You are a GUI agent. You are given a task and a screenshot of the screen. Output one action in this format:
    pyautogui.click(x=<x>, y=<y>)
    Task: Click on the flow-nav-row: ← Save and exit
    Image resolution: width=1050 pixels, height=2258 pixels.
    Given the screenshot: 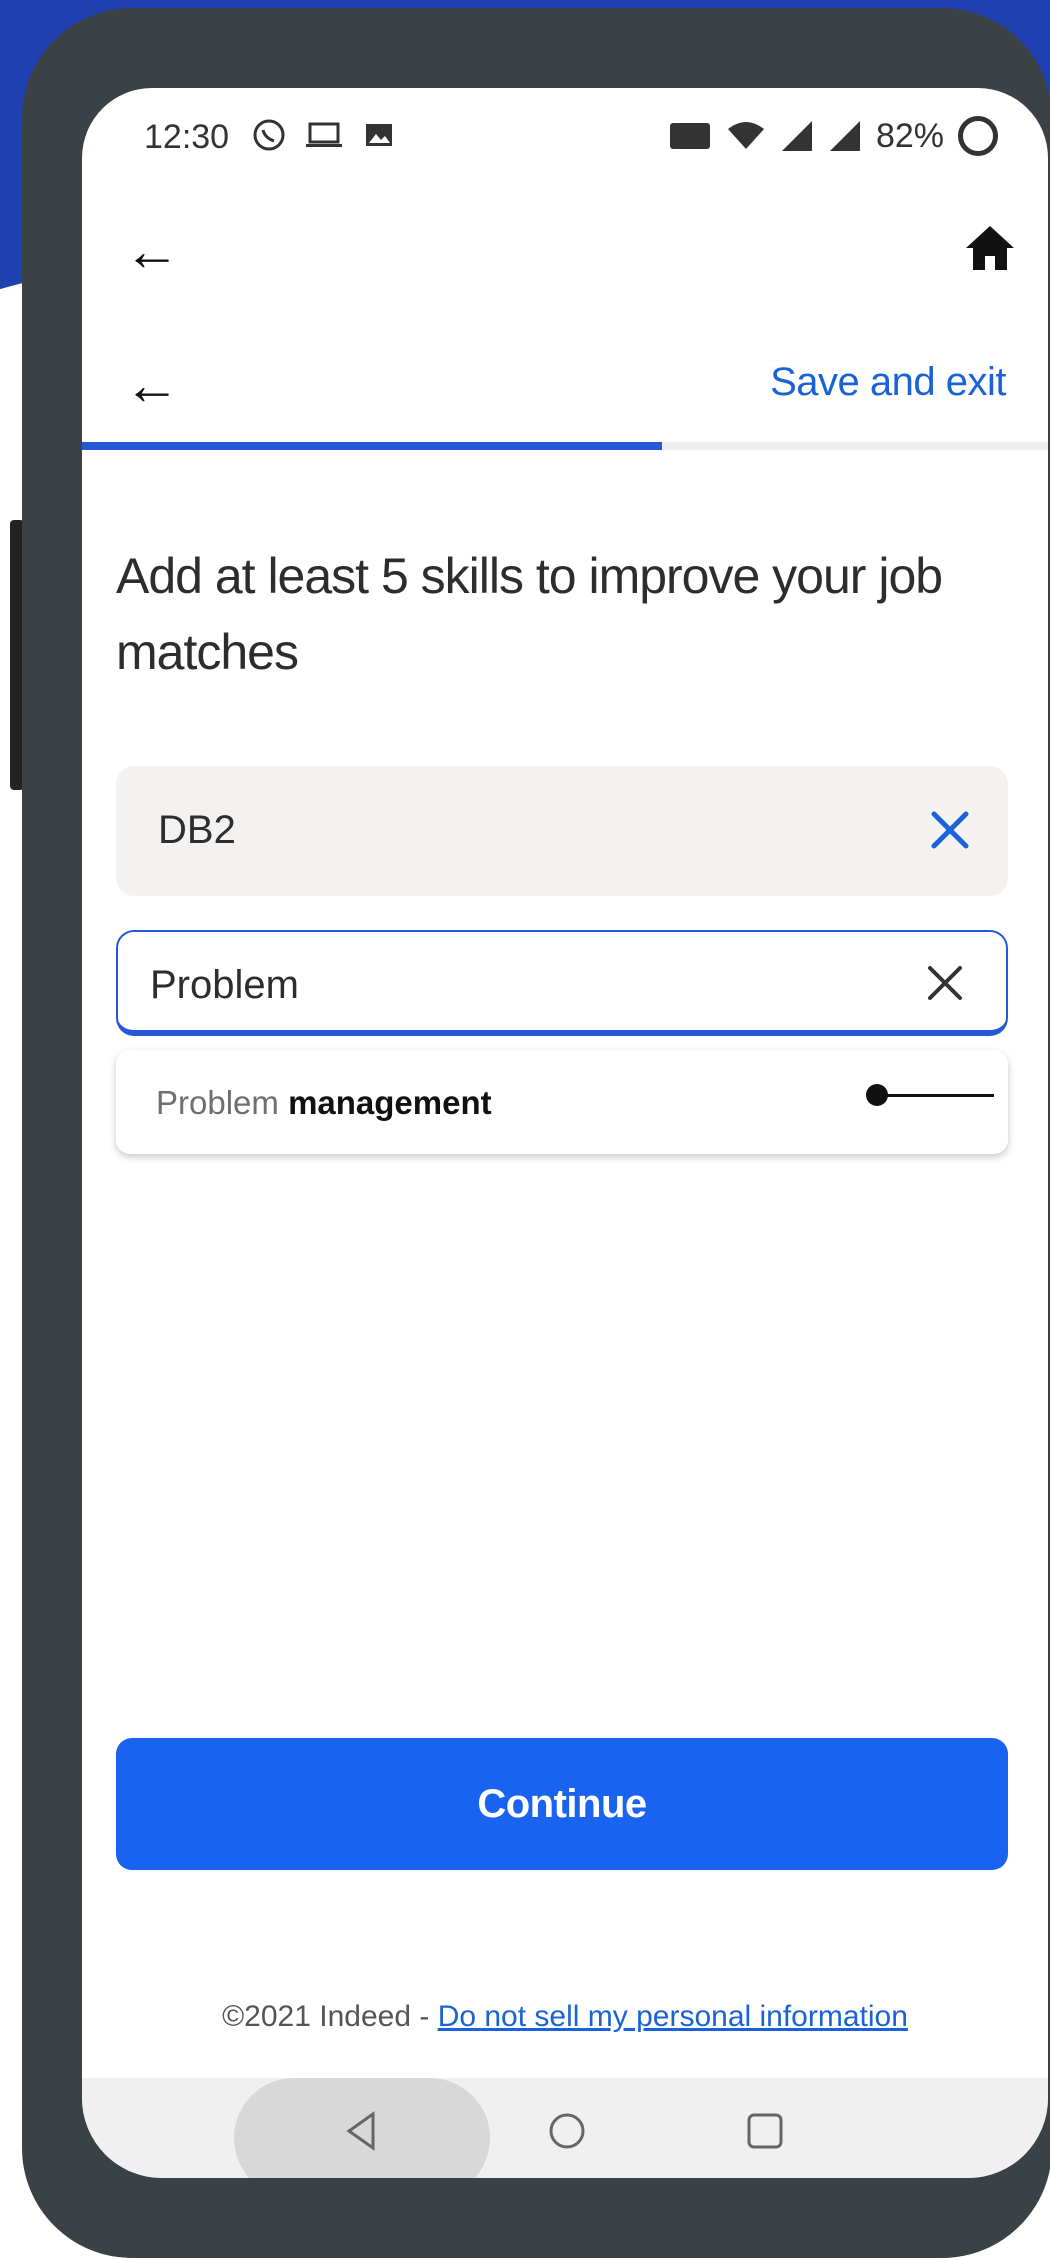 What is the action you would take?
    pyautogui.click(x=565, y=388)
    